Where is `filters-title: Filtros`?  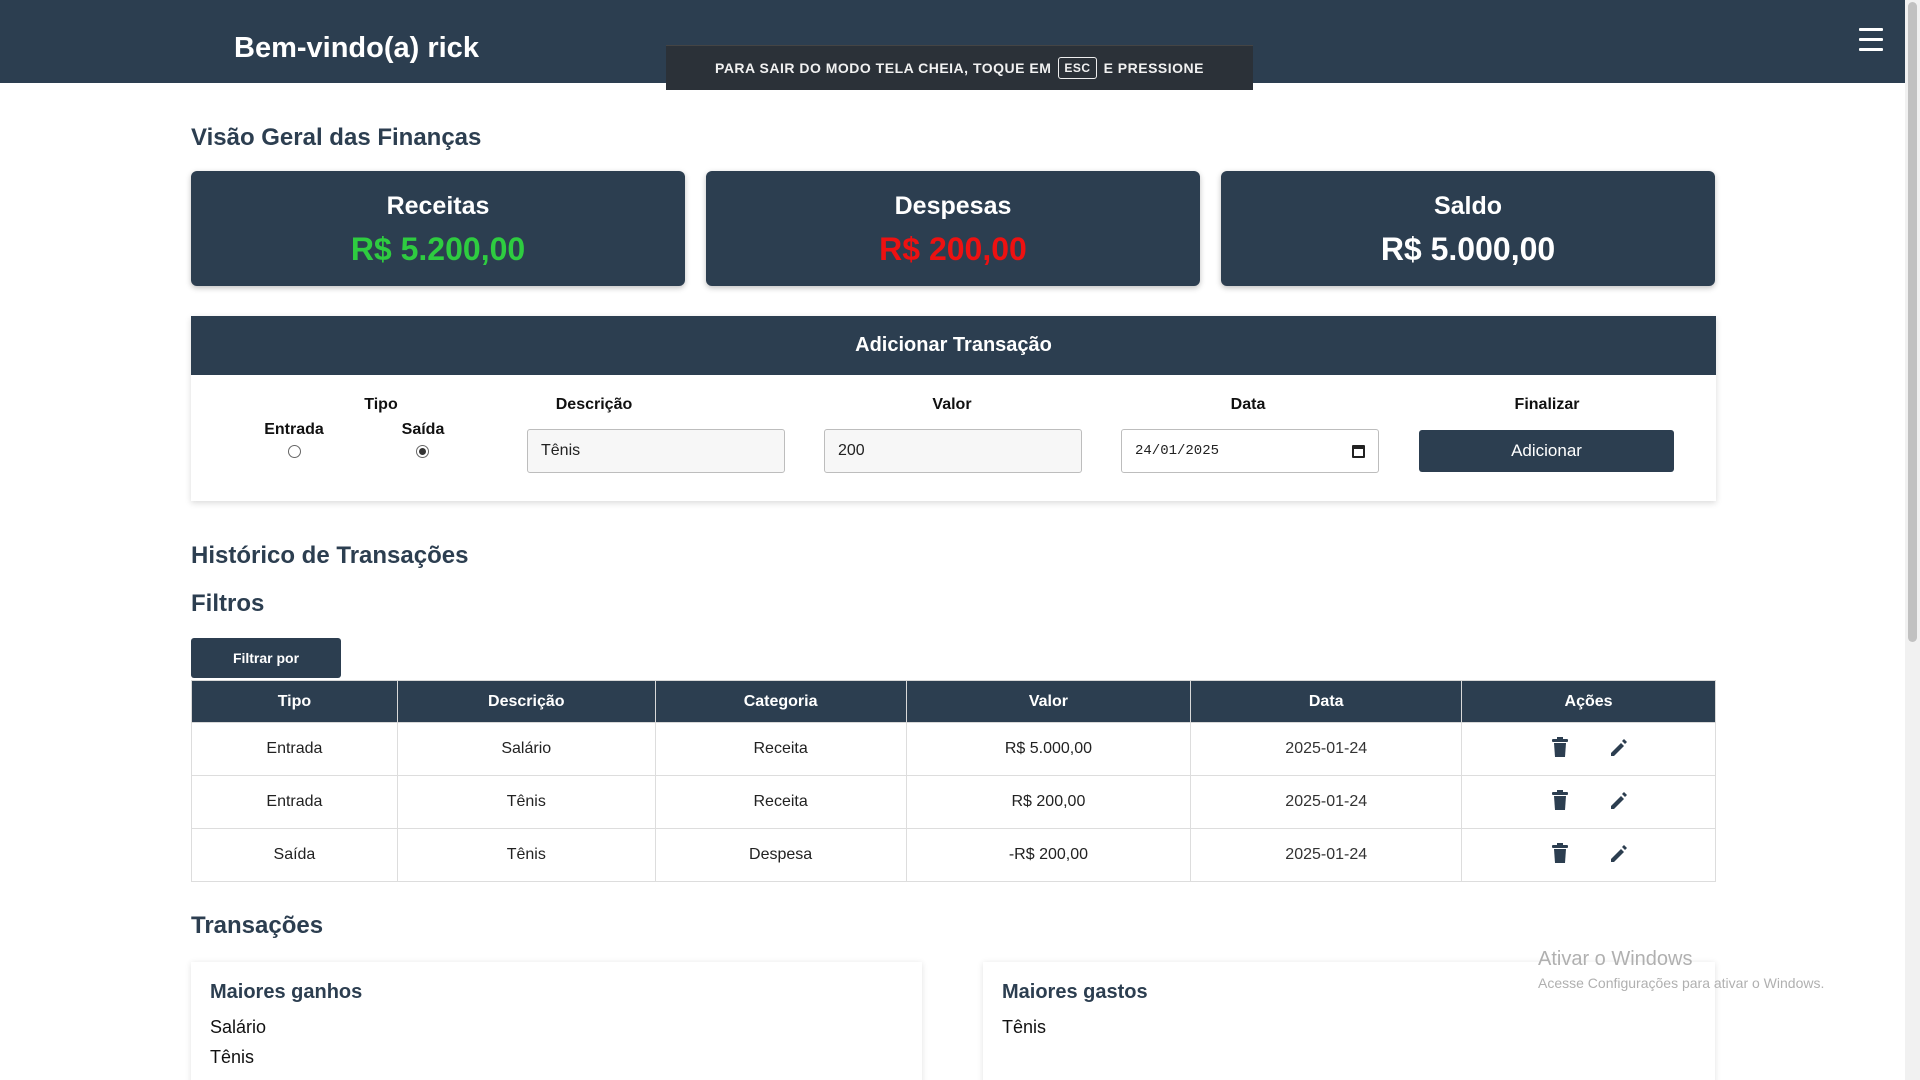
filters-title: Filtros is located at coordinates (228, 603).